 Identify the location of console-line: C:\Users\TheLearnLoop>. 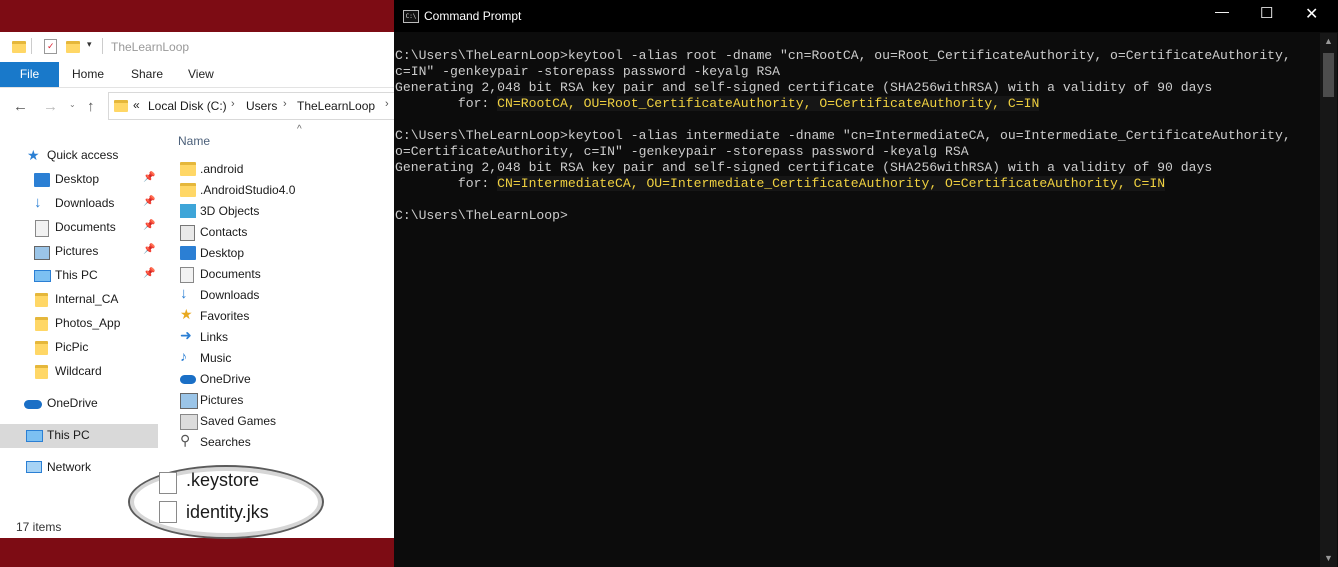
(857, 216).